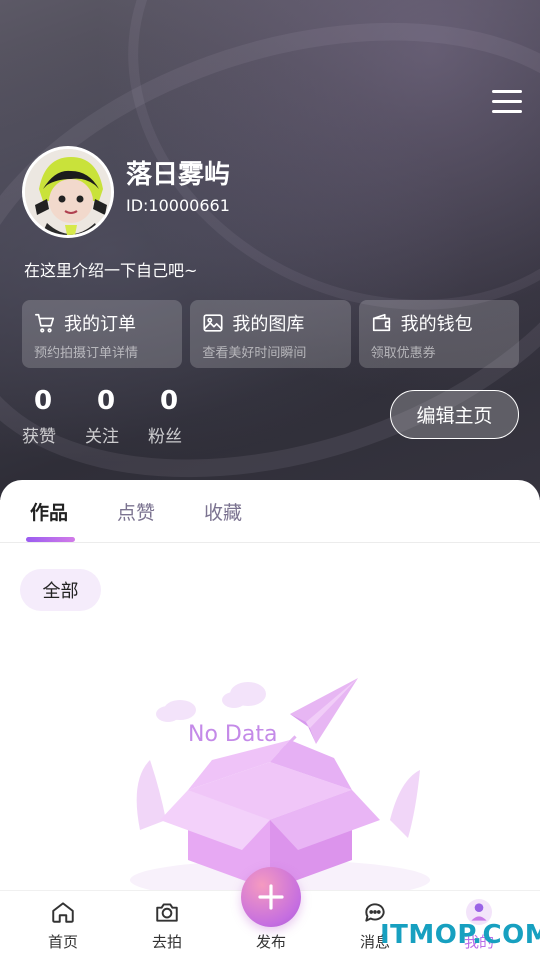 Image resolution: width=540 pixels, height=960 pixels. Describe the element at coordinates (178, 175) in the screenshot. I see `username: 落日雾屿` at that location.